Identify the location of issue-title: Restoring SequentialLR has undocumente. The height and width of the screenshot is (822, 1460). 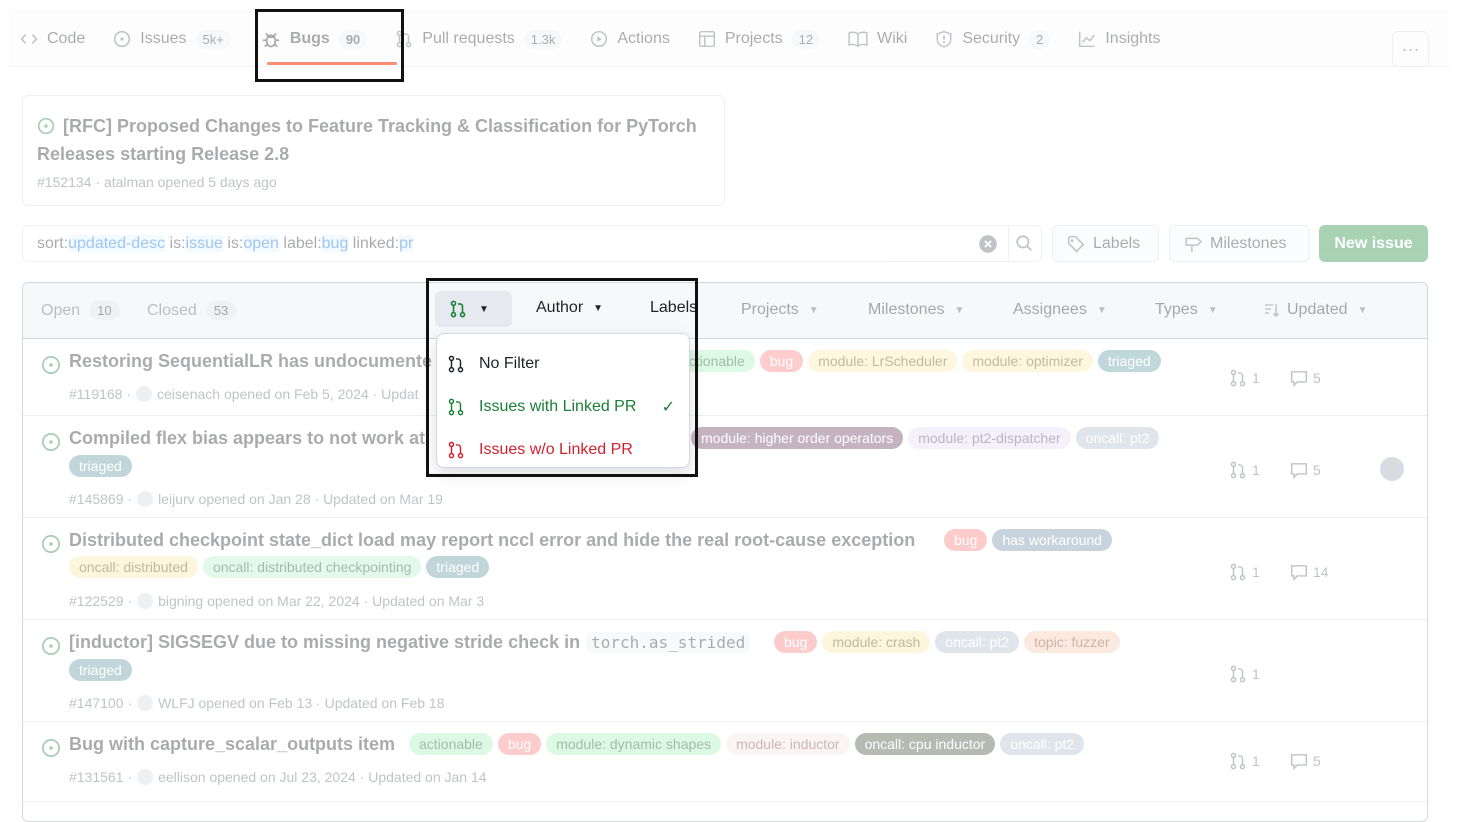
(250, 361).